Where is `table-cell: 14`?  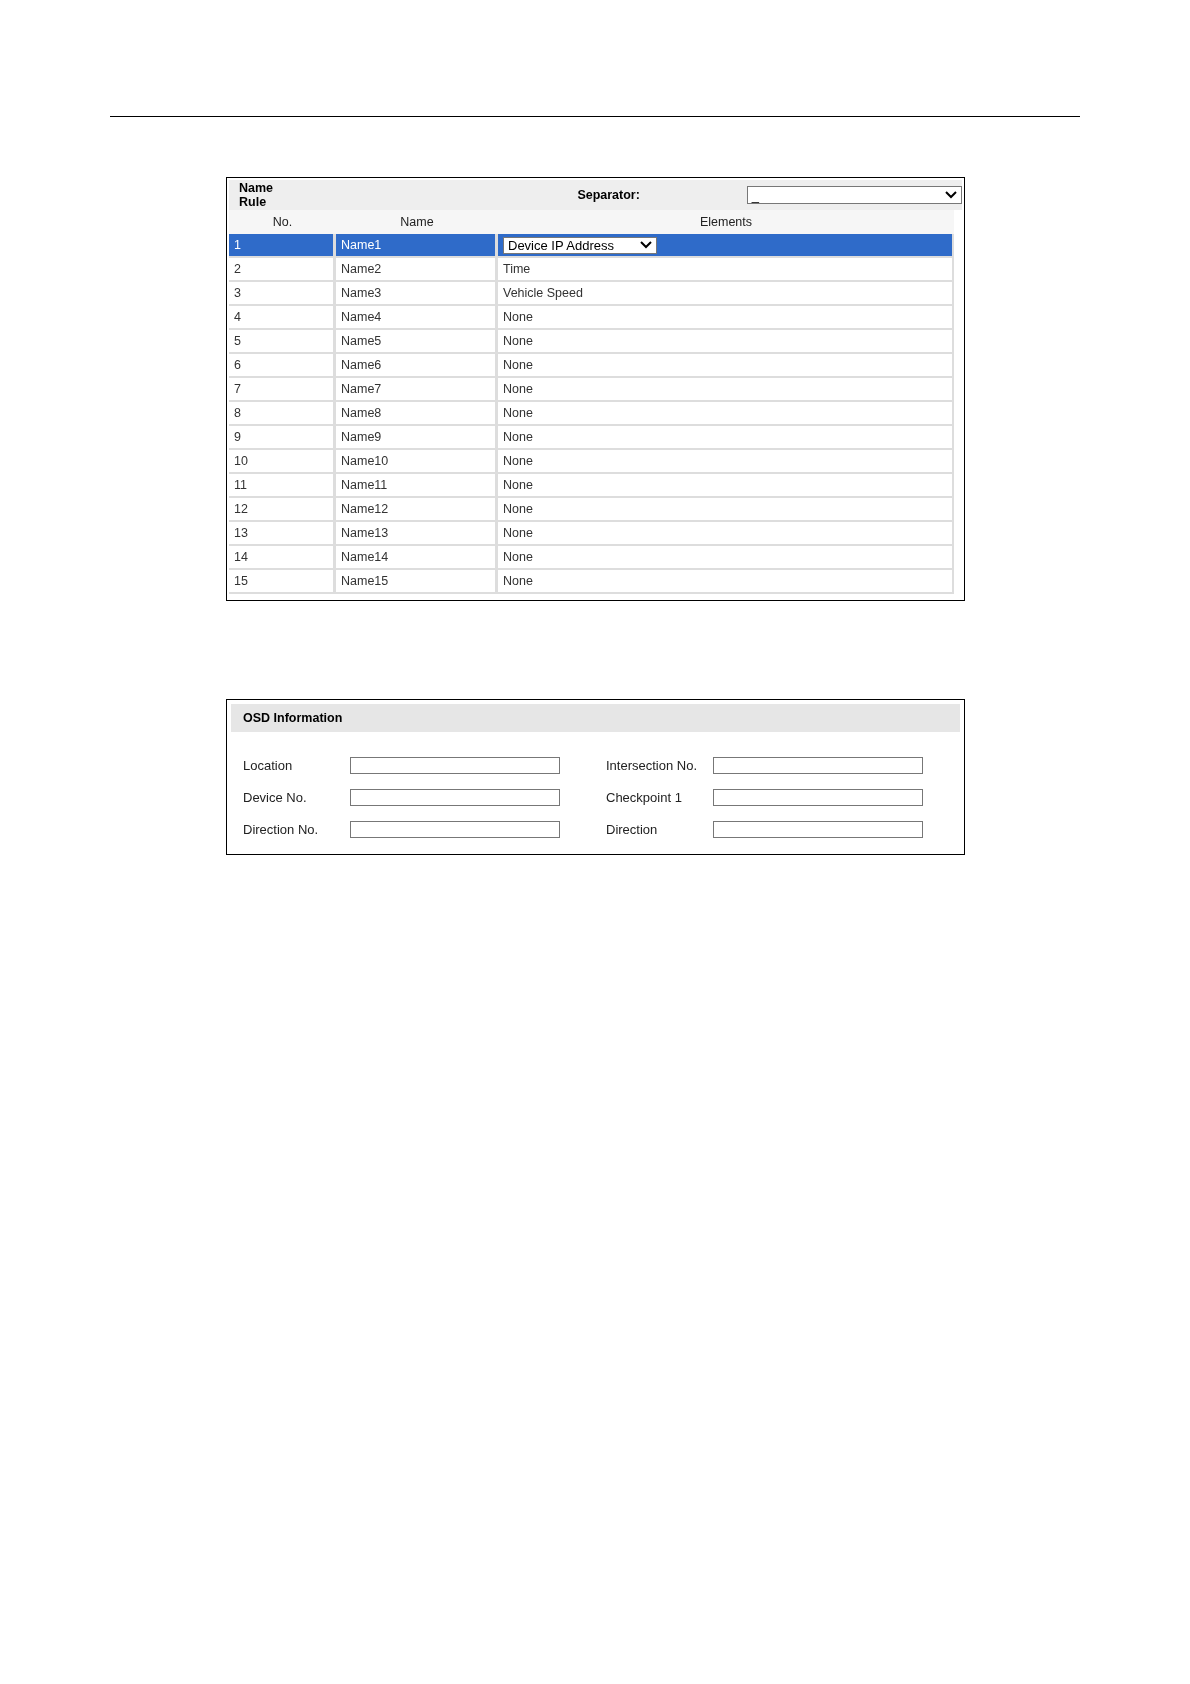
table-cell: 14 is located at coordinates (282, 557).